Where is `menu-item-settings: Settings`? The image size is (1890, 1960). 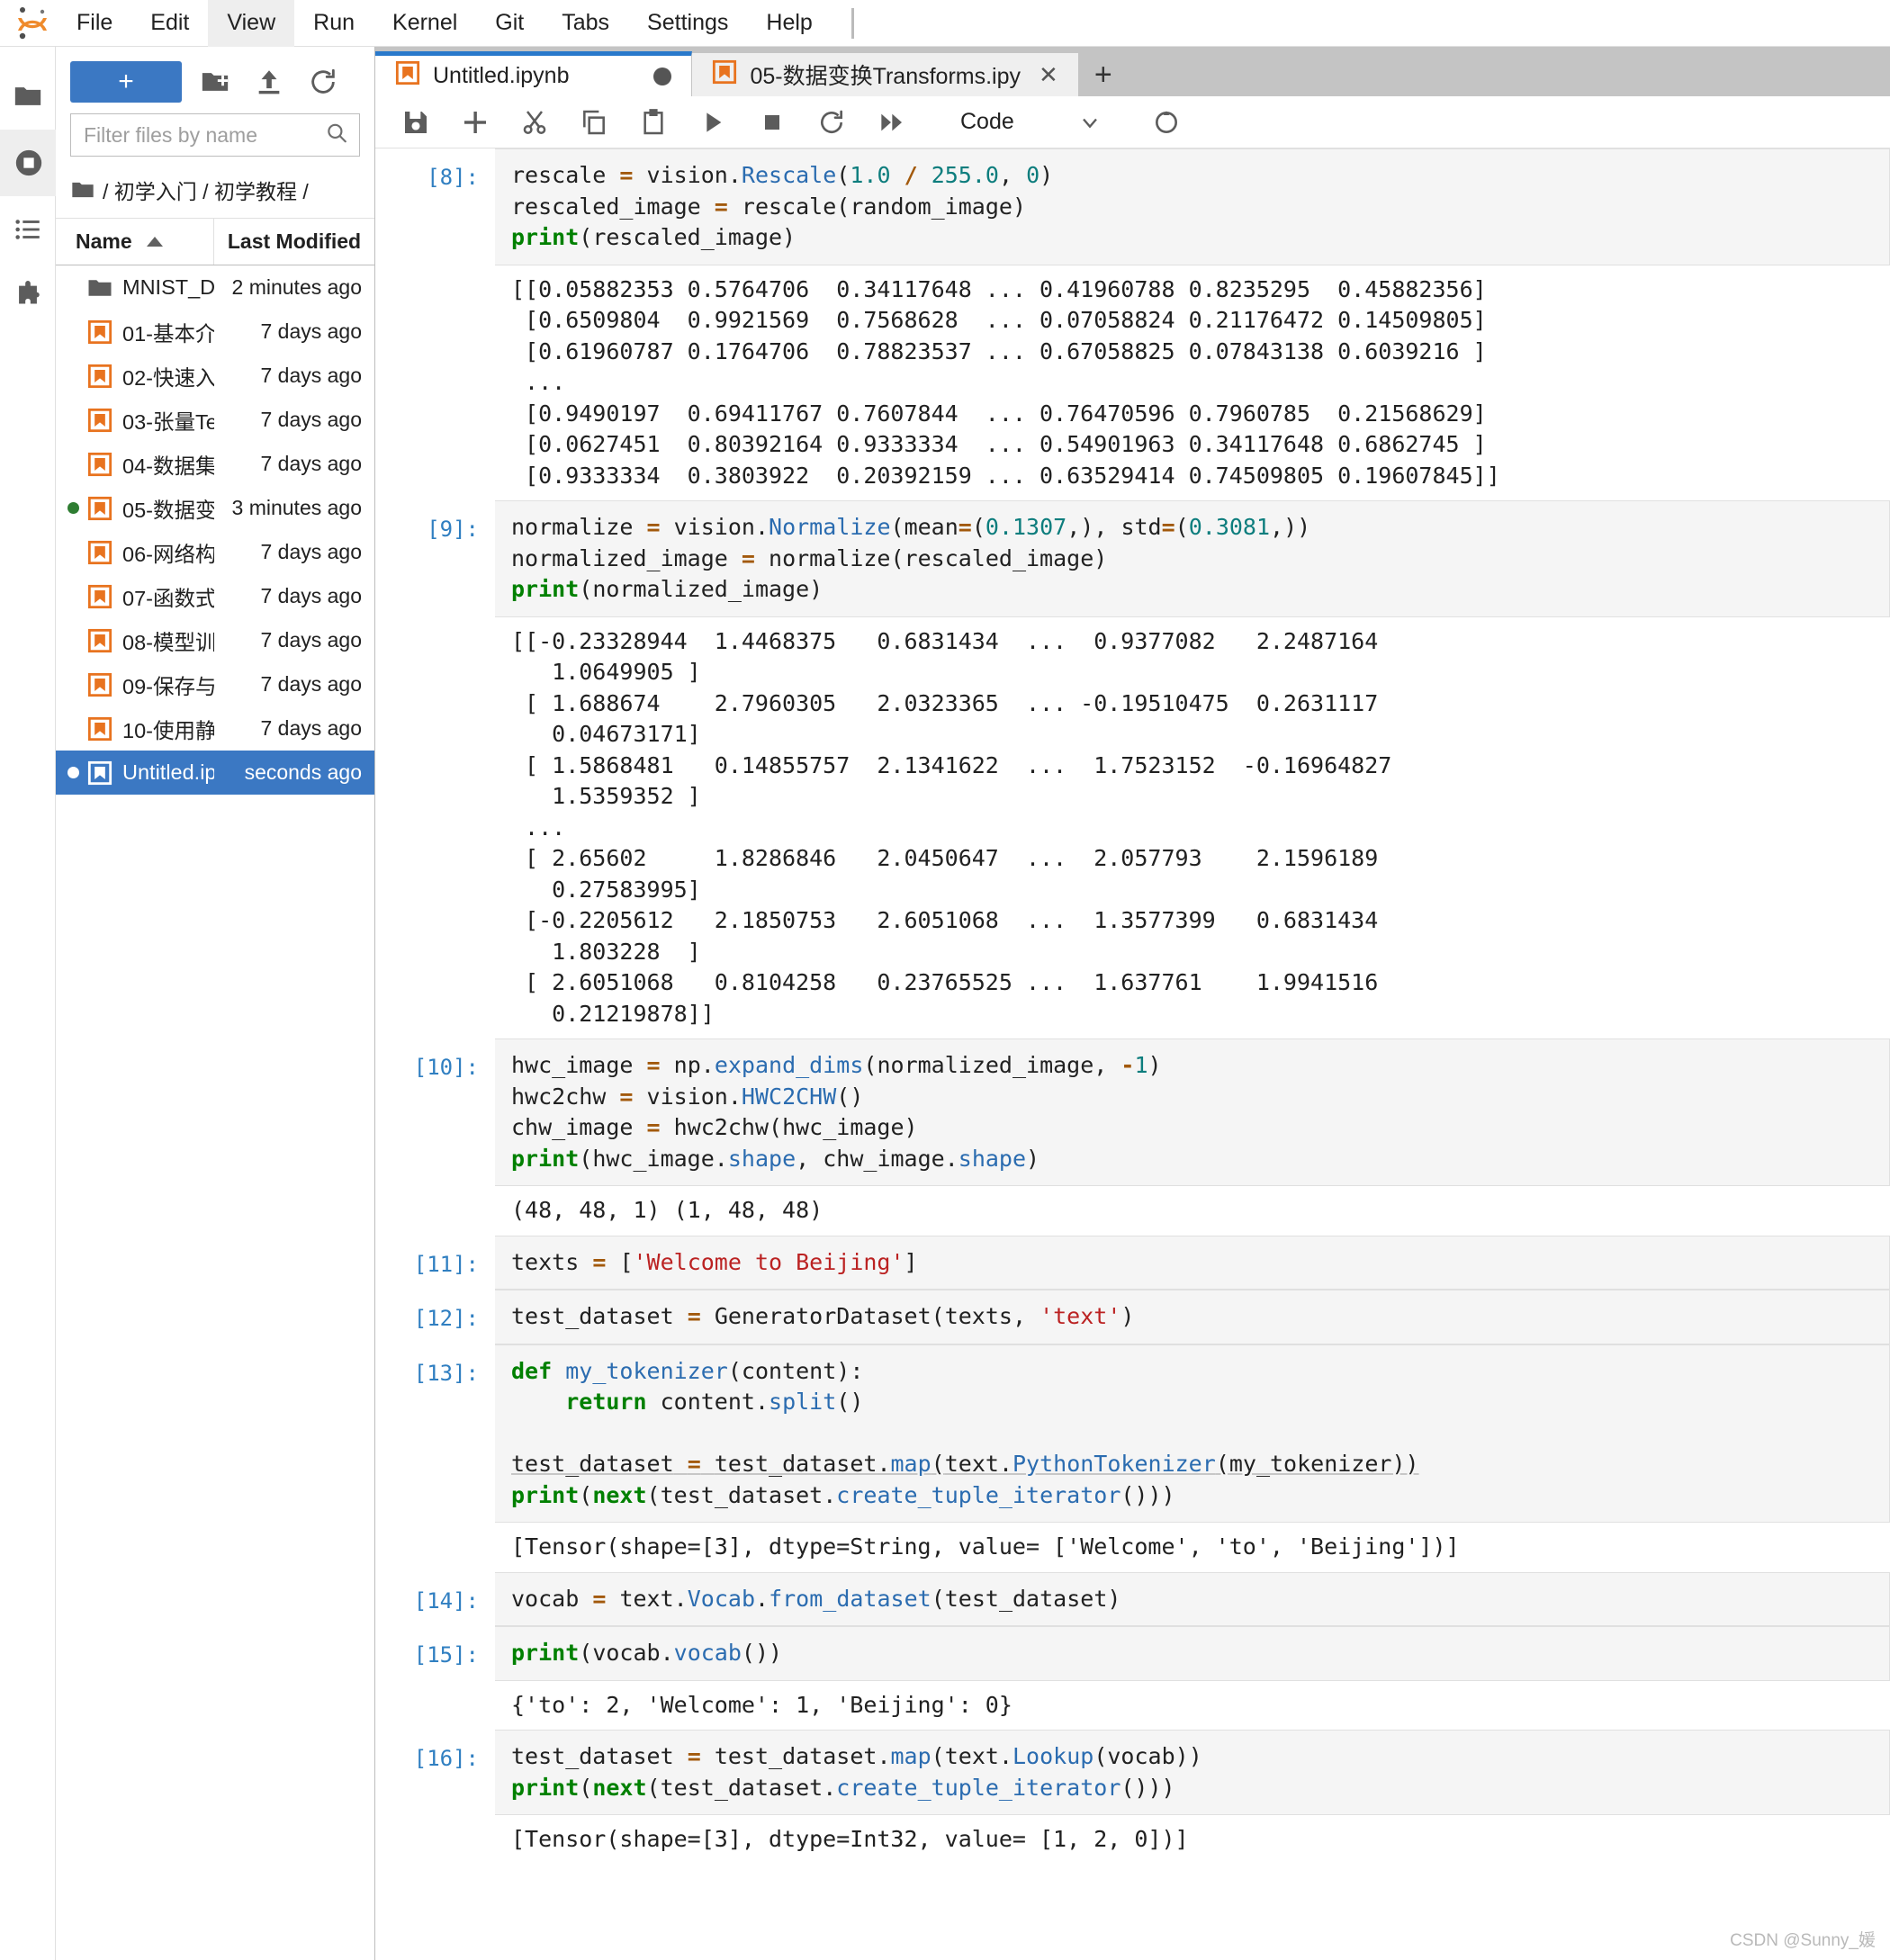 menu-item-settings: Settings is located at coordinates (687, 23).